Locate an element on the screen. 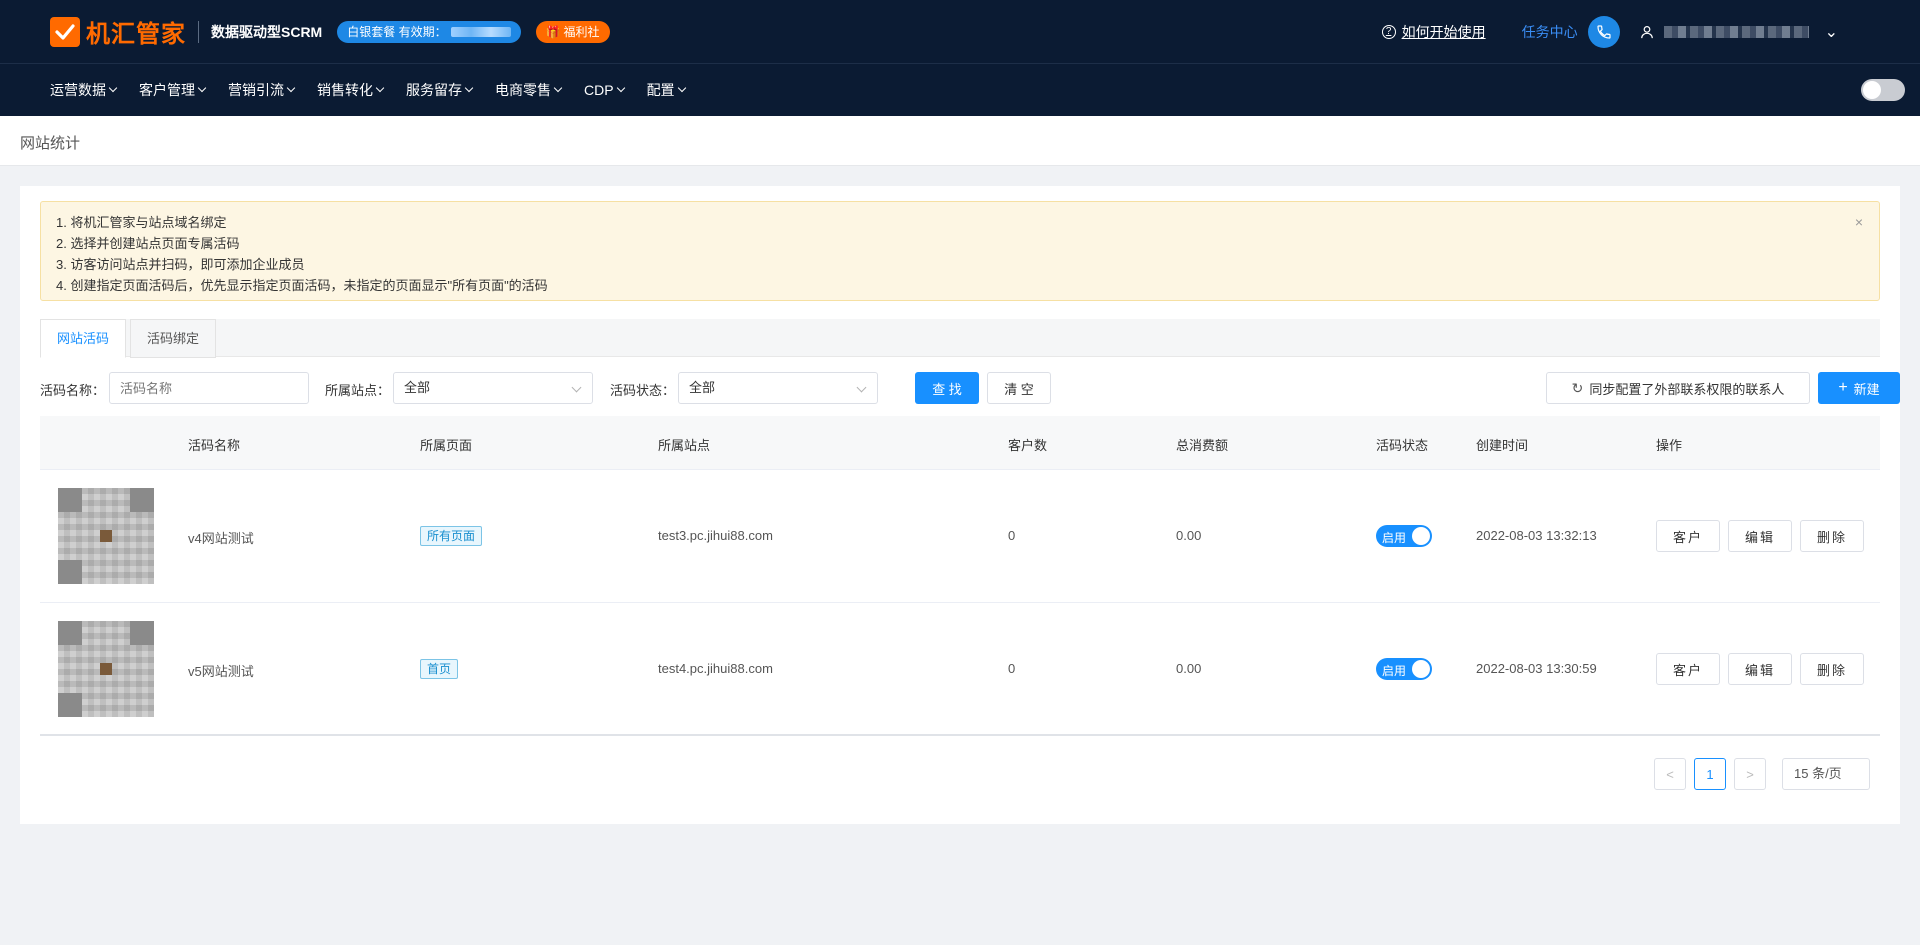 Image resolution: width=1920 pixels, height=945 pixels. nav-label: 运营数据 is located at coordinates (78, 90).